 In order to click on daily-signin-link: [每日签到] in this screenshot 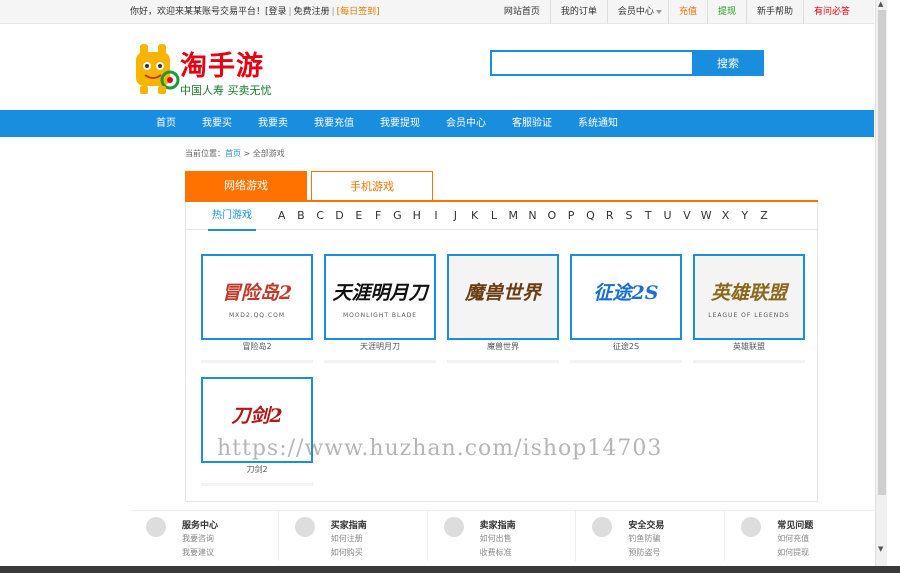, I will do `click(358, 12)`.